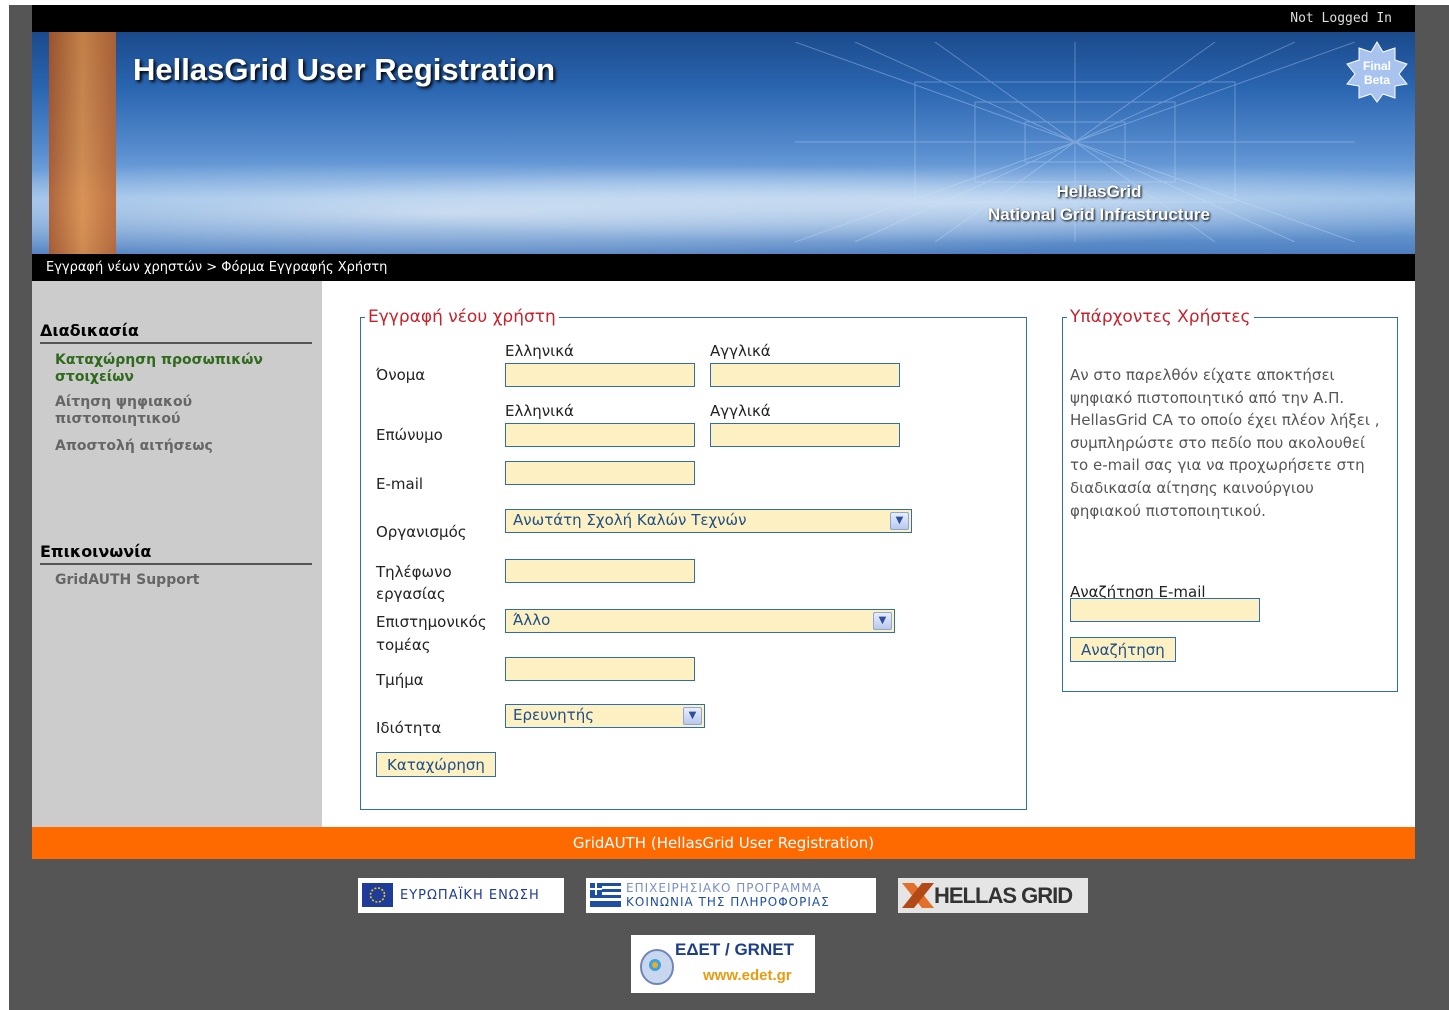 This screenshot has height=1010, width=1449. Describe the element at coordinates (630, 520) in the screenshot. I see `organization-value: Ανωτάτη Σχολή Καλών Τεχνών` at that location.